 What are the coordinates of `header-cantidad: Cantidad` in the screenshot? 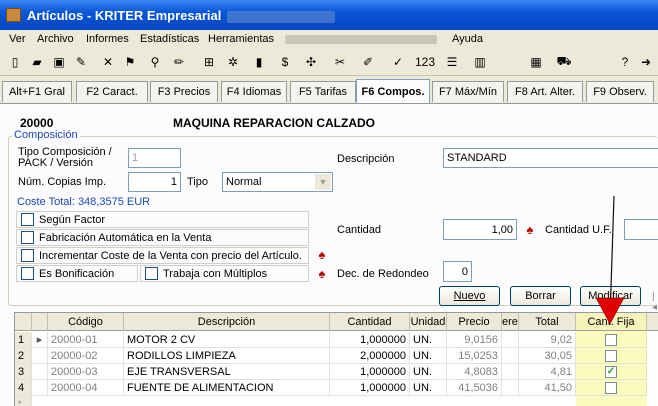 It's located at (370, 322).